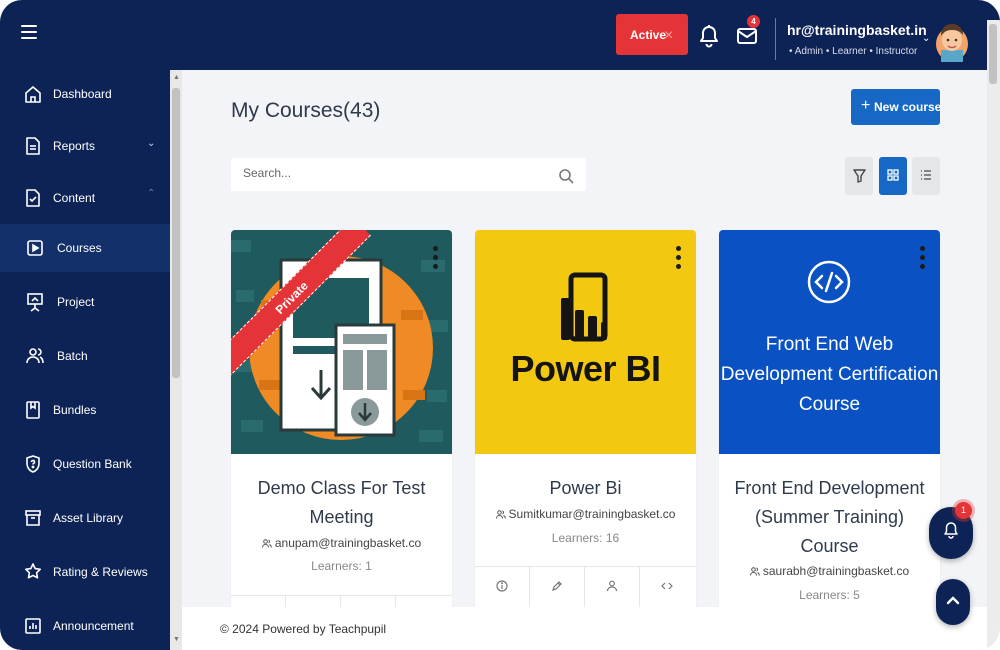 The height and width of the screenshot is (650, 1000). What do you see at coordinates (341, 342) in the screenshot?
I see `course-thumbnail: Private` at bounding box center [341, 342].